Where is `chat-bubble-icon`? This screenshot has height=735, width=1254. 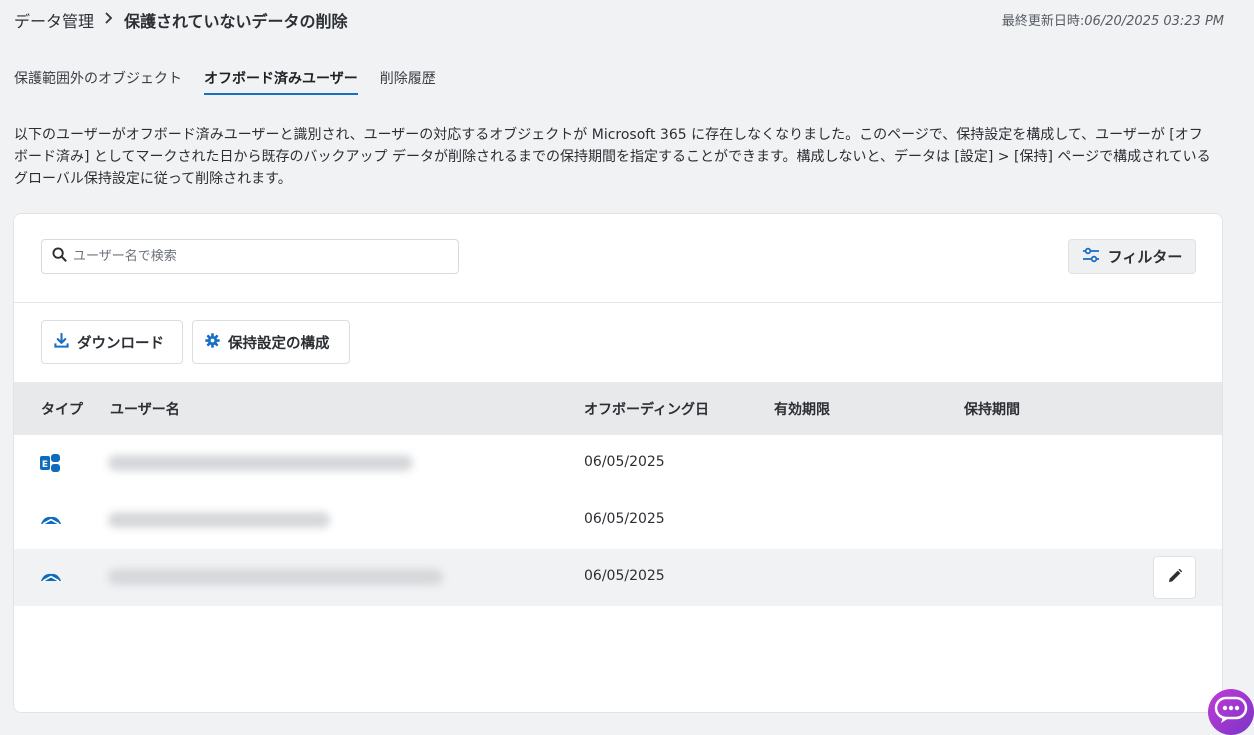
chat-bubble-icon is located at coordinates (1231, 712).